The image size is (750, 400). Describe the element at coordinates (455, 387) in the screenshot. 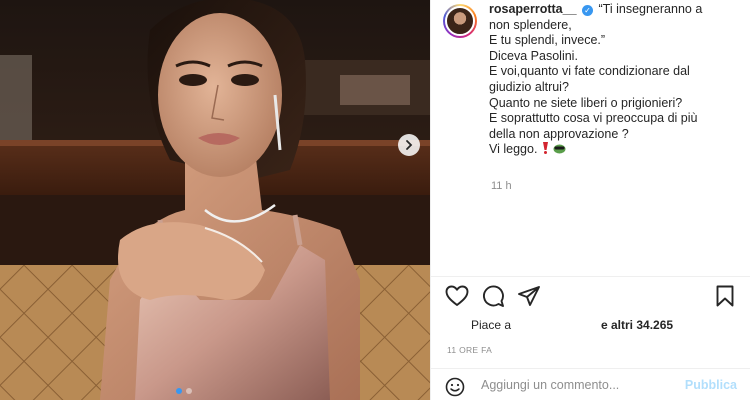

I see `smile-icon` at that location.